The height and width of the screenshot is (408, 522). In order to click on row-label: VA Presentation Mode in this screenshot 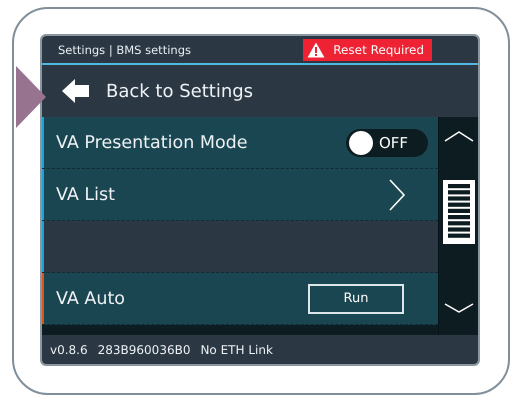, I will do `click(152, 142)`.